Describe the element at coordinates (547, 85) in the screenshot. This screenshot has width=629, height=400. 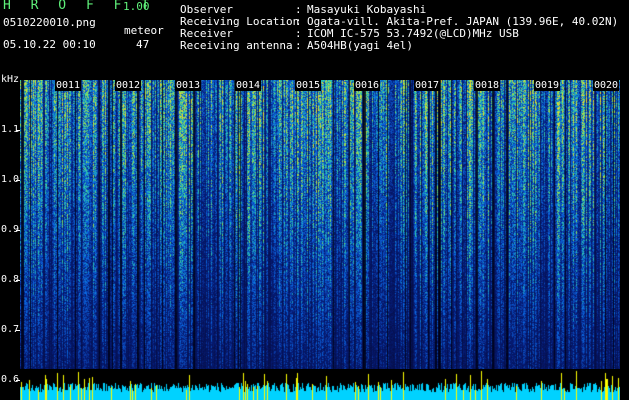
I see `minute-label: 0019` at that location.